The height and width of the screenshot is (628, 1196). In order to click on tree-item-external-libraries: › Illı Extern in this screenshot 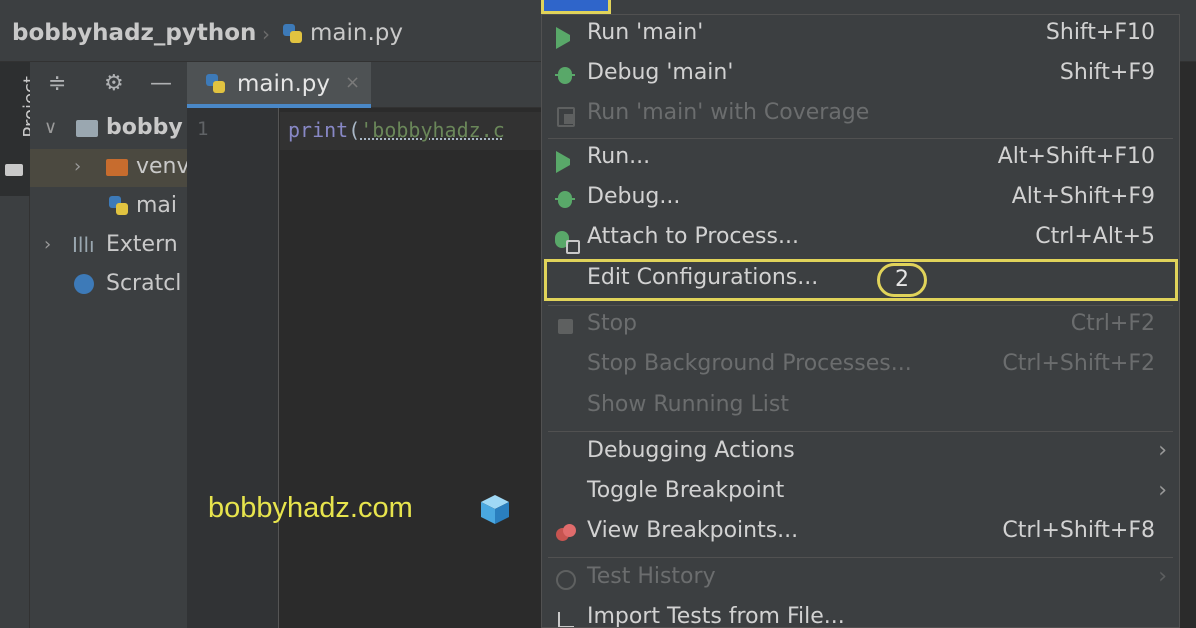, I will do `click(108, 246)`.